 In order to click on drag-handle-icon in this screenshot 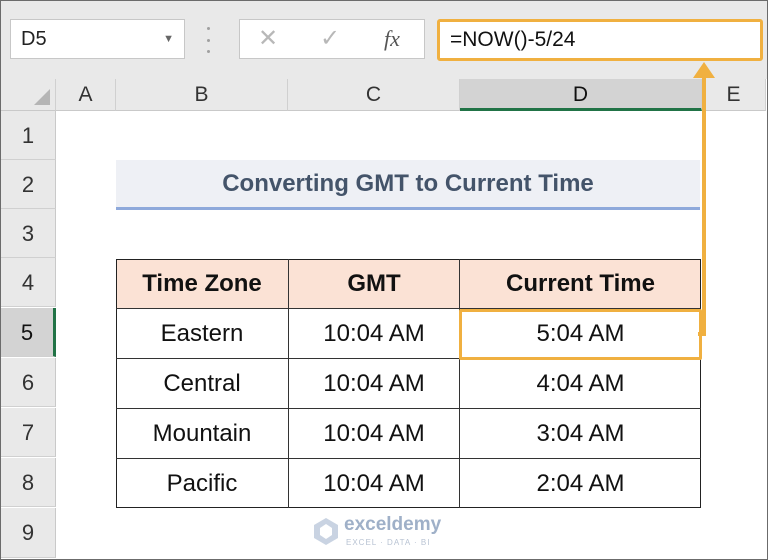, I will do `click(208, 40)`.